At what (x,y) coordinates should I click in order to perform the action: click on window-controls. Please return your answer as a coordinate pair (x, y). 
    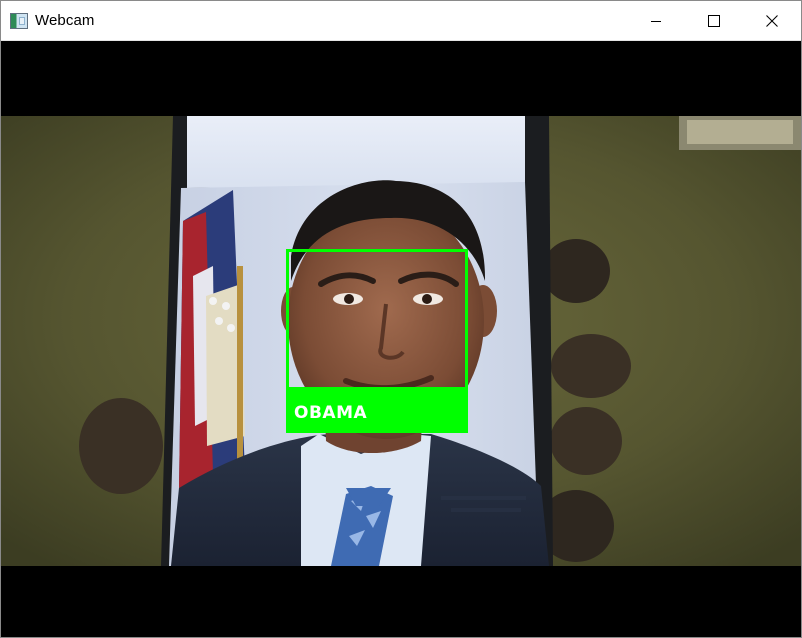
    Looking at the image, I should click on (714, 20).